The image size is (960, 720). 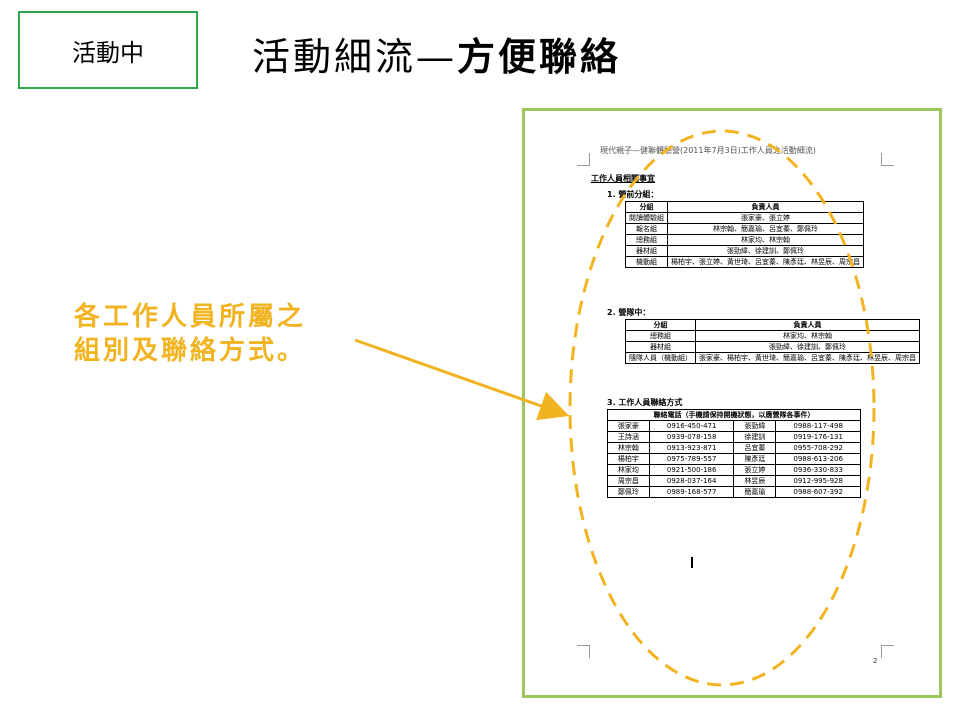 I want to click on table-row: 林家均 0921-500-186 張立婷 0936-330-833, so click(x=734, y=470).